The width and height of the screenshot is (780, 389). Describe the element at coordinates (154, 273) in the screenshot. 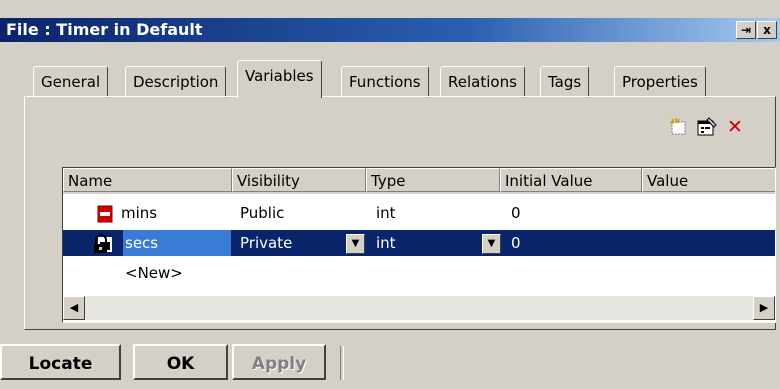

I see `new-variable-label: <New>` at that location.